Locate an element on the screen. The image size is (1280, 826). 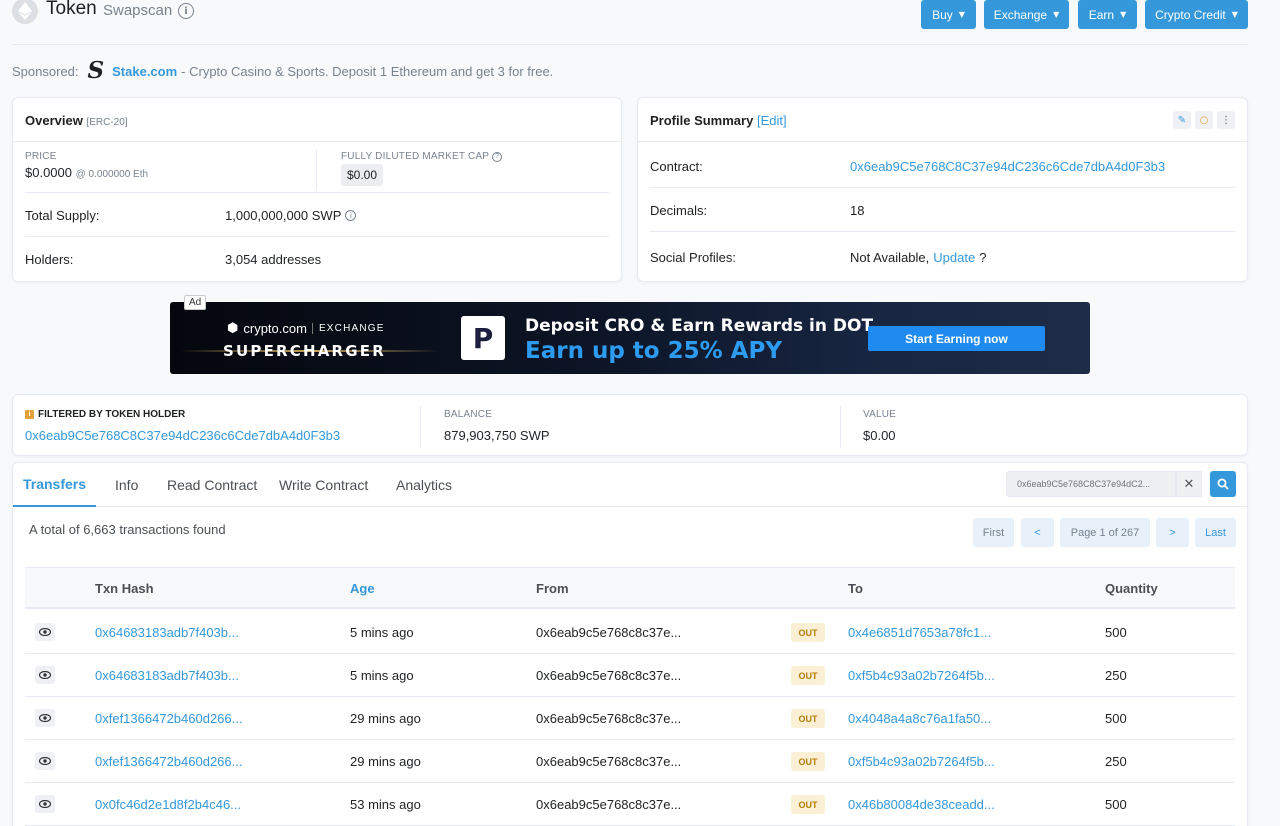
first-page-button: First is located at coordinates (993, 532).